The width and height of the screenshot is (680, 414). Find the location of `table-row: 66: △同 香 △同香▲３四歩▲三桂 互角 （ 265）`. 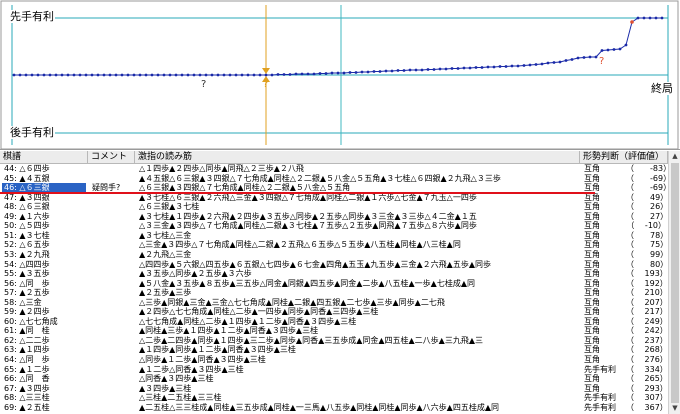

table-row: 66: △同 香 △同香▲３四歩▲三桂 互角 （ 265） is located at coordinates (340, 379).